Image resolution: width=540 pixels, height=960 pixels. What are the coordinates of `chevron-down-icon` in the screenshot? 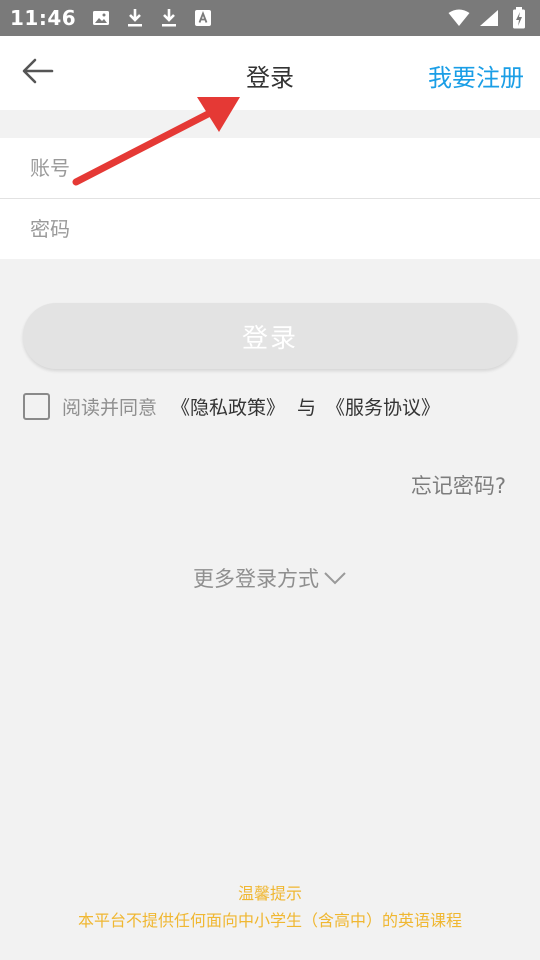 It's located at (335, 578).